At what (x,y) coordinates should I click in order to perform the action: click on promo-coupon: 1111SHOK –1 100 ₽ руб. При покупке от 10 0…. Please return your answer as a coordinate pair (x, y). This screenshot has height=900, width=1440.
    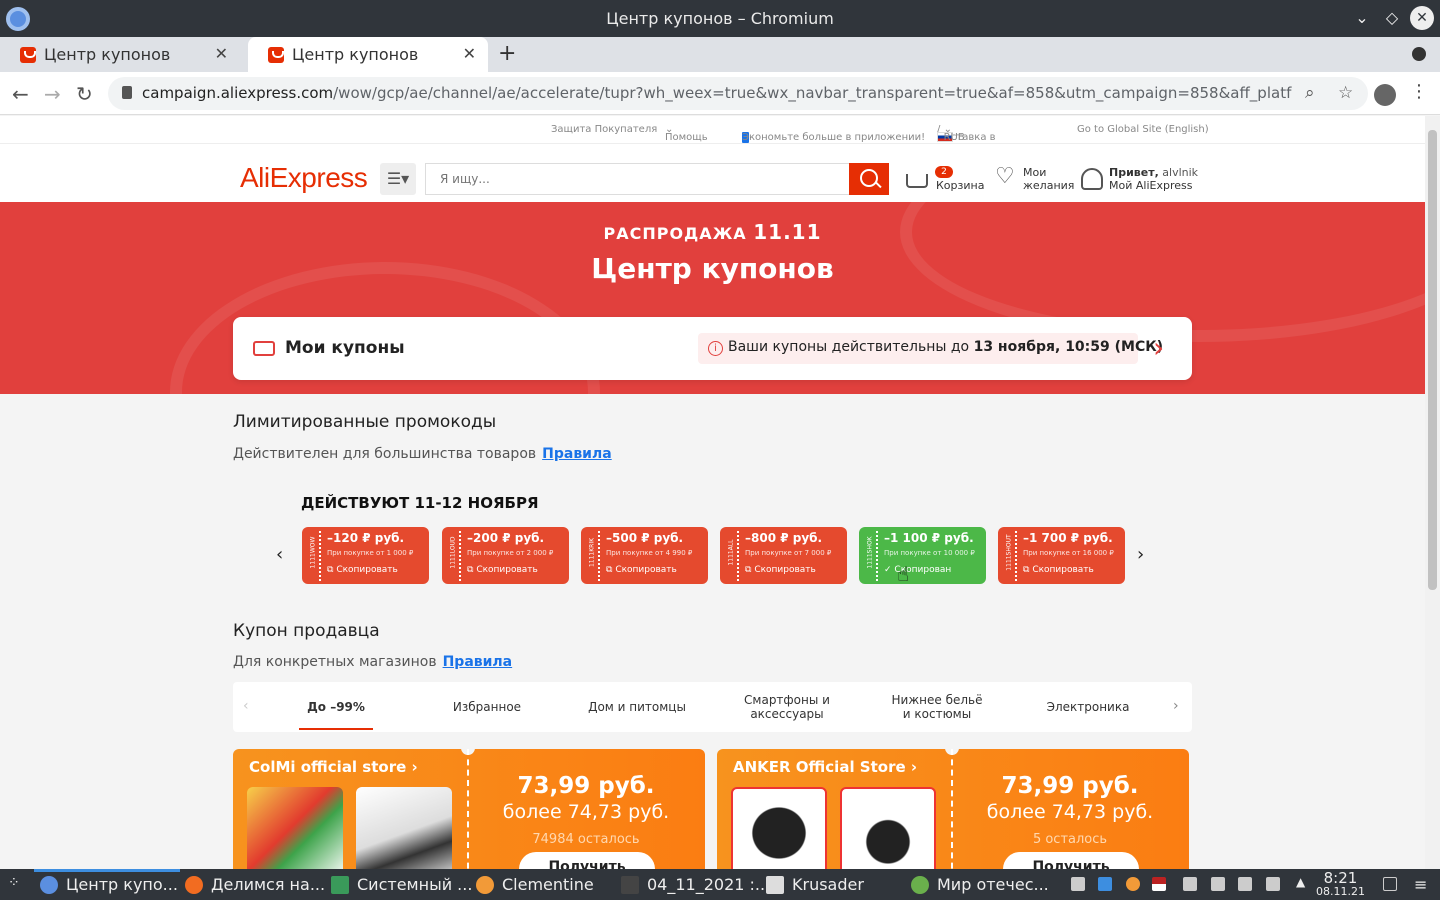
    Looking at the image, I should click on (922, 555).